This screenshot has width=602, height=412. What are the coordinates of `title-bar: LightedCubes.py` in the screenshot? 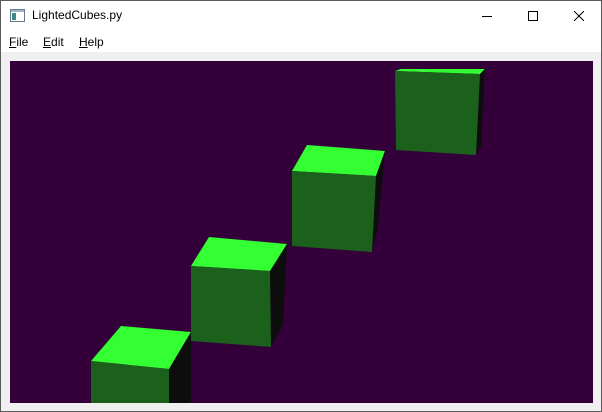 It's located at (301, 16).